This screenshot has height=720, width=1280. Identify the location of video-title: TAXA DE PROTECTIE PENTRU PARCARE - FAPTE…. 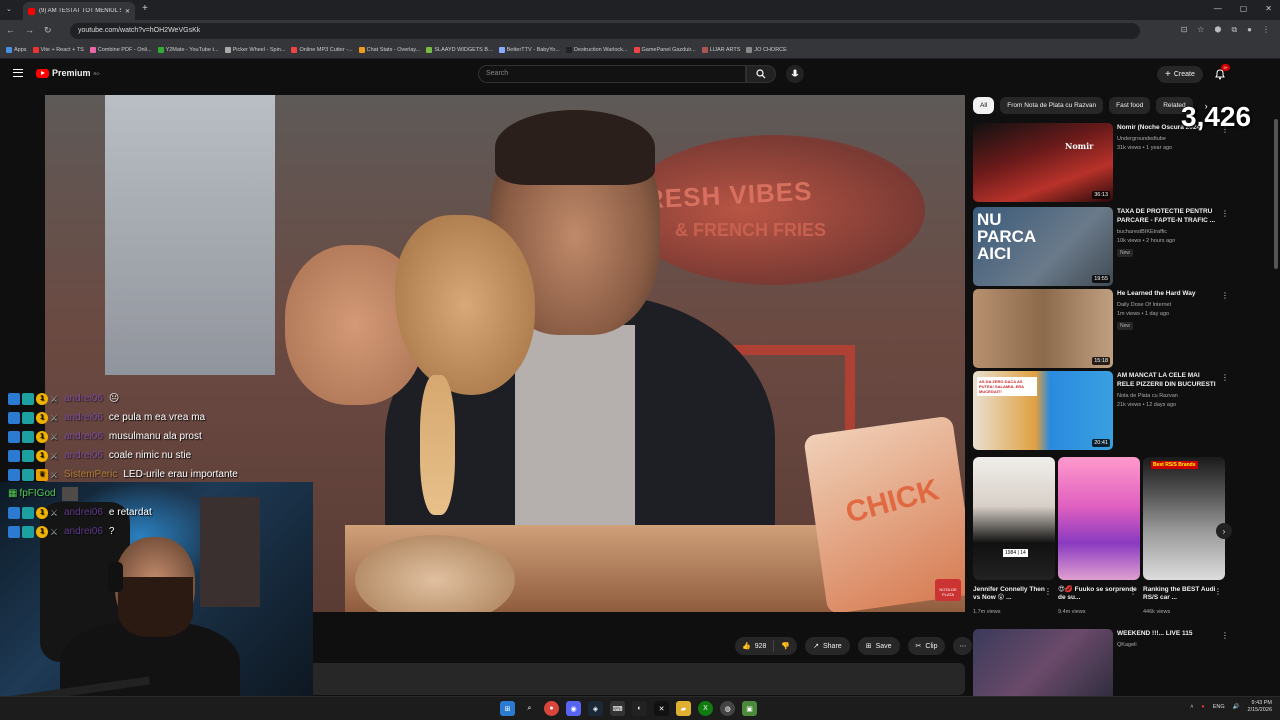
(1167, 217).